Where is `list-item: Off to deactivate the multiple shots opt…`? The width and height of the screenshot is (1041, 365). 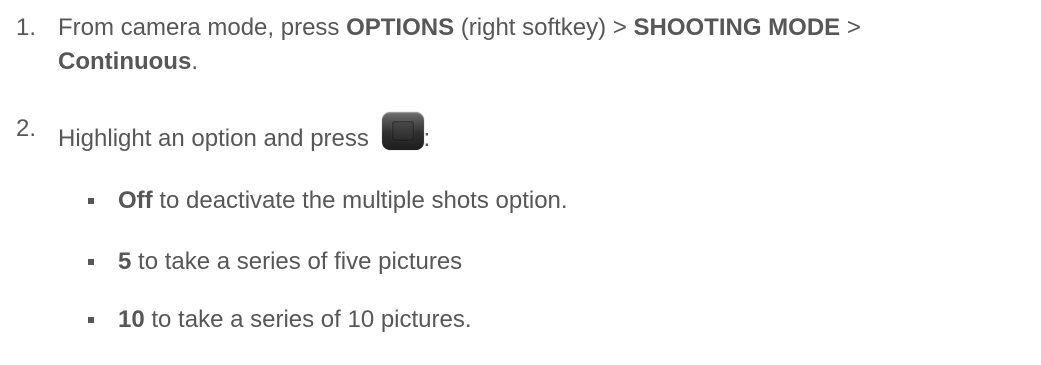
list-item: Off to deactivate the multiple shots opt… is located at coordinates (538, 201).